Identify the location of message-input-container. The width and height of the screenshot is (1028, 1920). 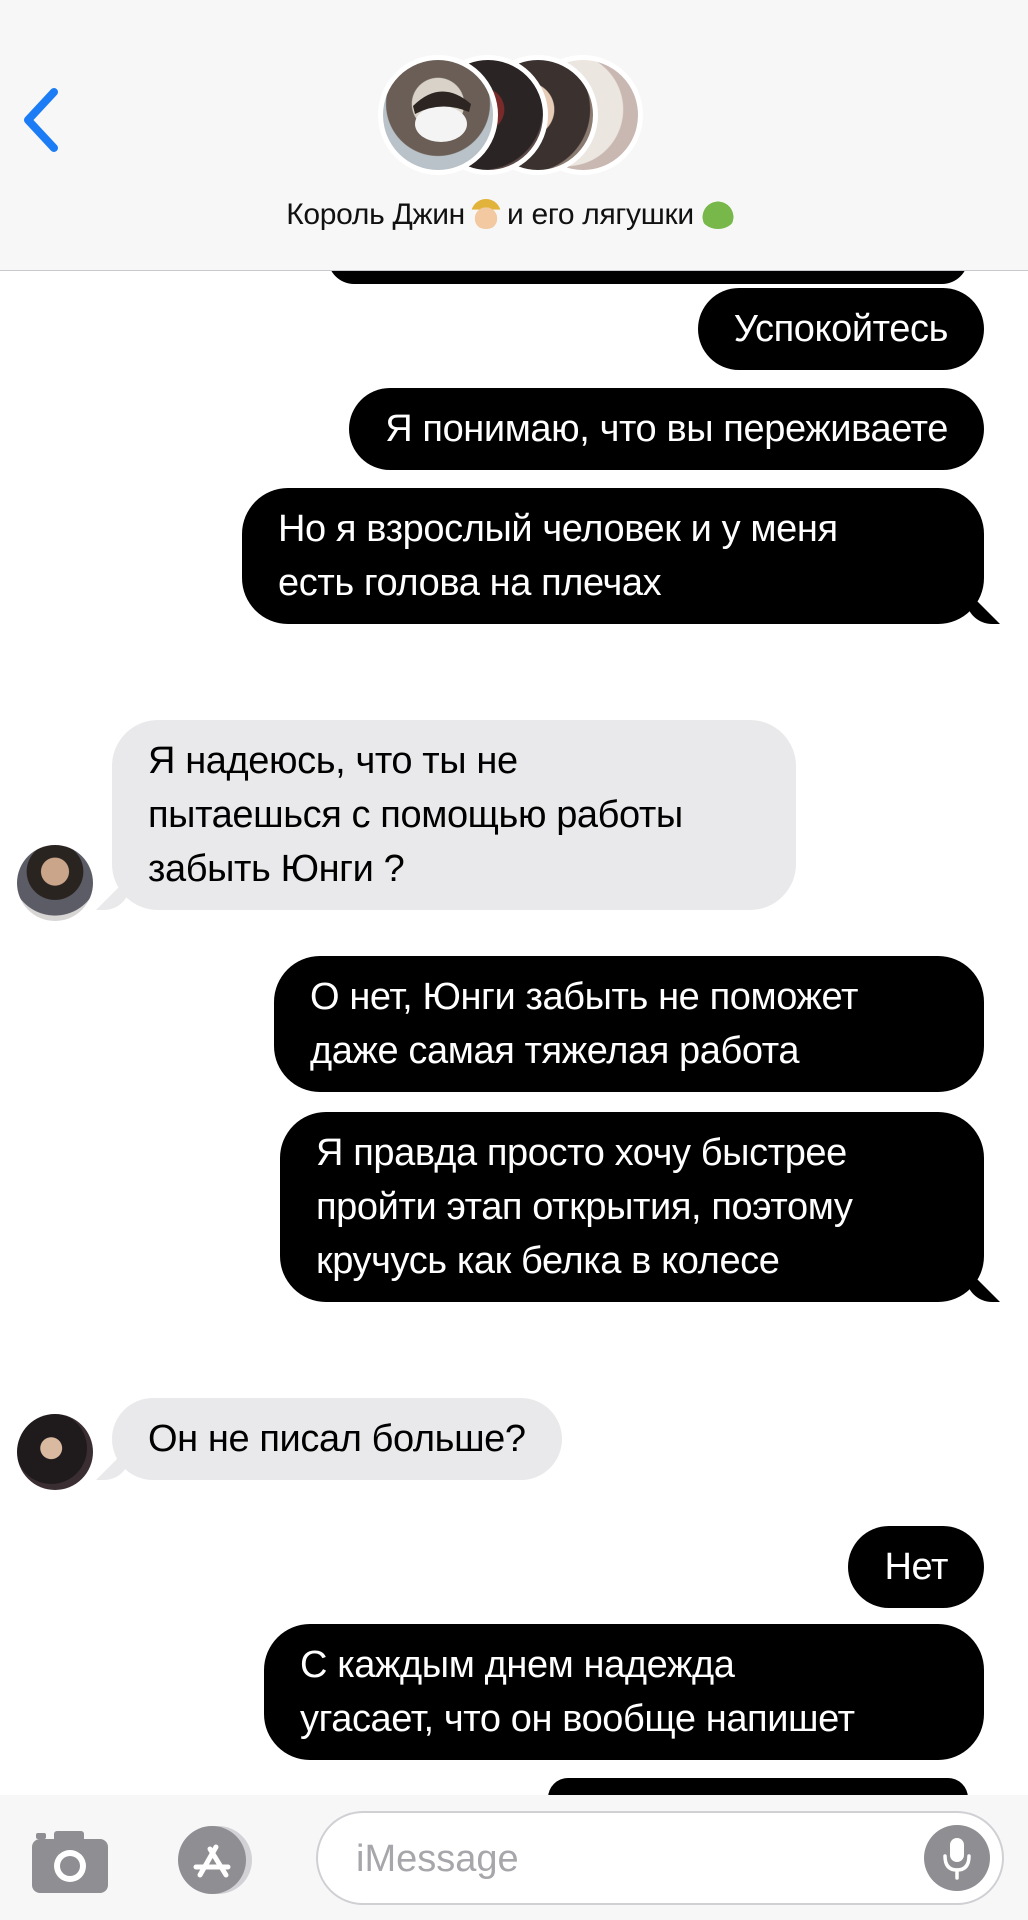
(660, 1858).